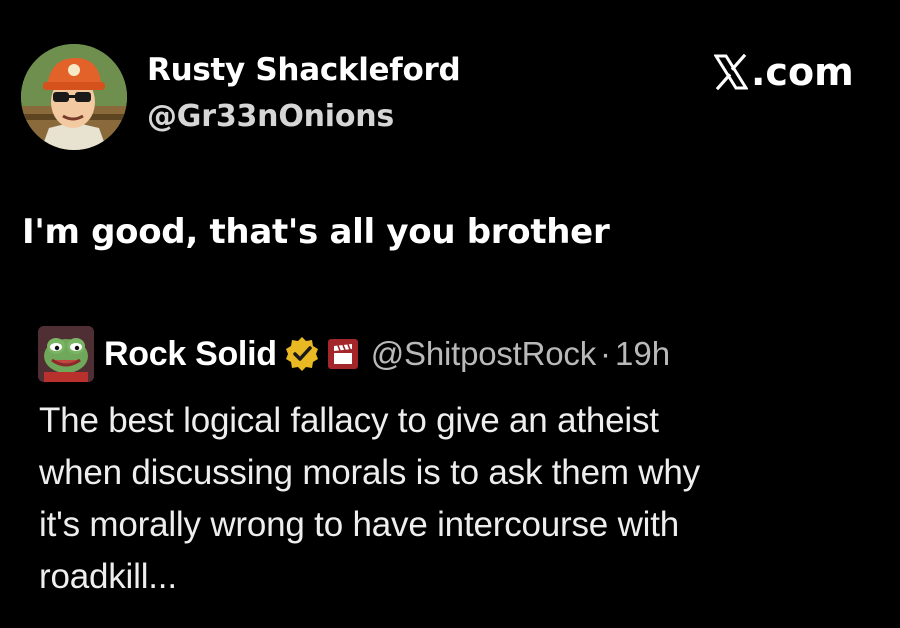 Image resolution: width=900 pixels, height=628 pixels. What do you see at coordinates (316, 232) in the screenshot?
I see `tweet-text: I'm good, that's all you brother` at bounding box center [316, 232].